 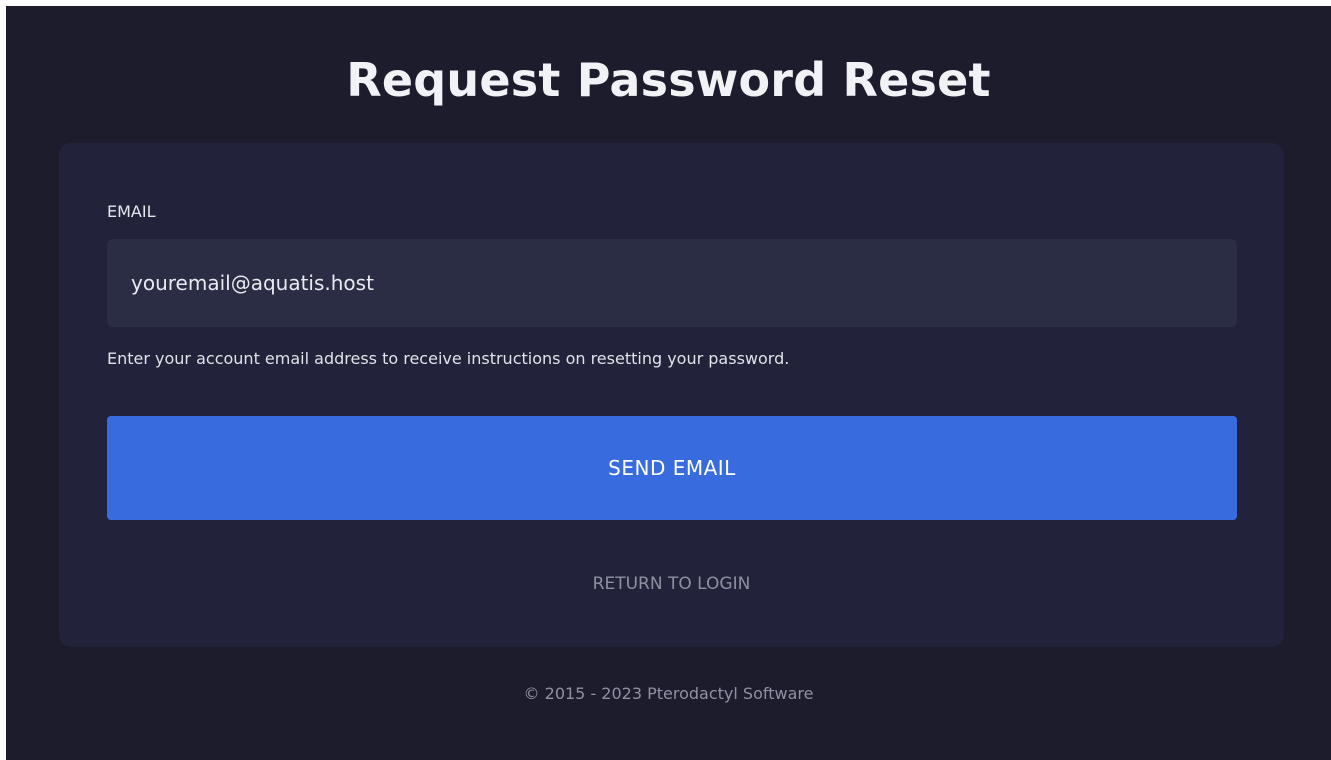 I want to click on page-title: Request Password Reset, so click(x=668, y=80).